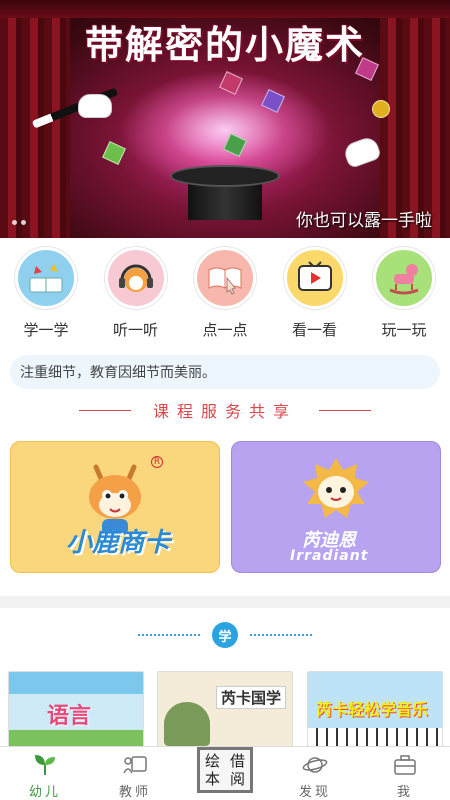  What do you see at coordinates (76, 683) in the screenshot?
I see `book-header-band` at bounding box center [76, 683].